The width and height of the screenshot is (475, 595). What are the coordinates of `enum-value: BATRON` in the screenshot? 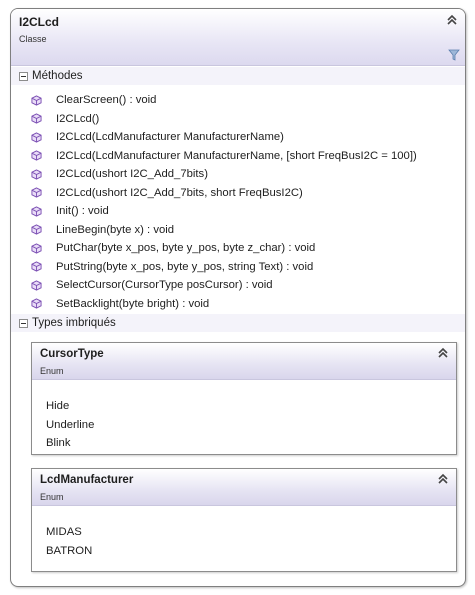 It's located at (69, 551).